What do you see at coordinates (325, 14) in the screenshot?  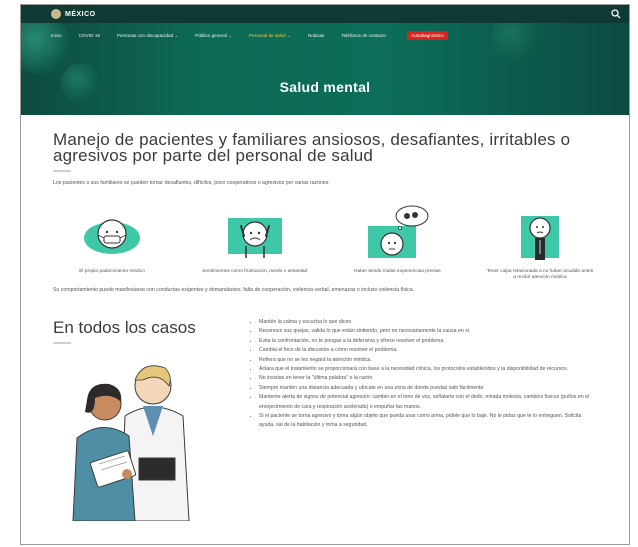 I see `top-bar: MÉXICO` at bounding box center [325, 14].